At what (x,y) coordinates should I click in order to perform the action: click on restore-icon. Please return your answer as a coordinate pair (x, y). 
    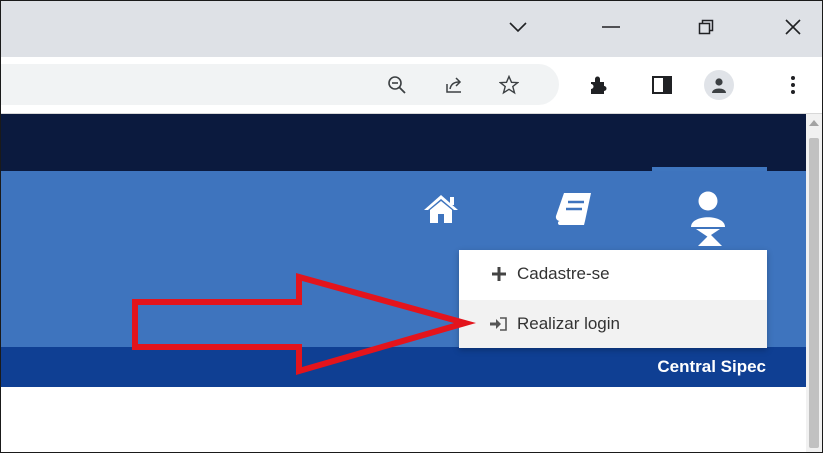
    Looking at the image, I should click on (706, 27).